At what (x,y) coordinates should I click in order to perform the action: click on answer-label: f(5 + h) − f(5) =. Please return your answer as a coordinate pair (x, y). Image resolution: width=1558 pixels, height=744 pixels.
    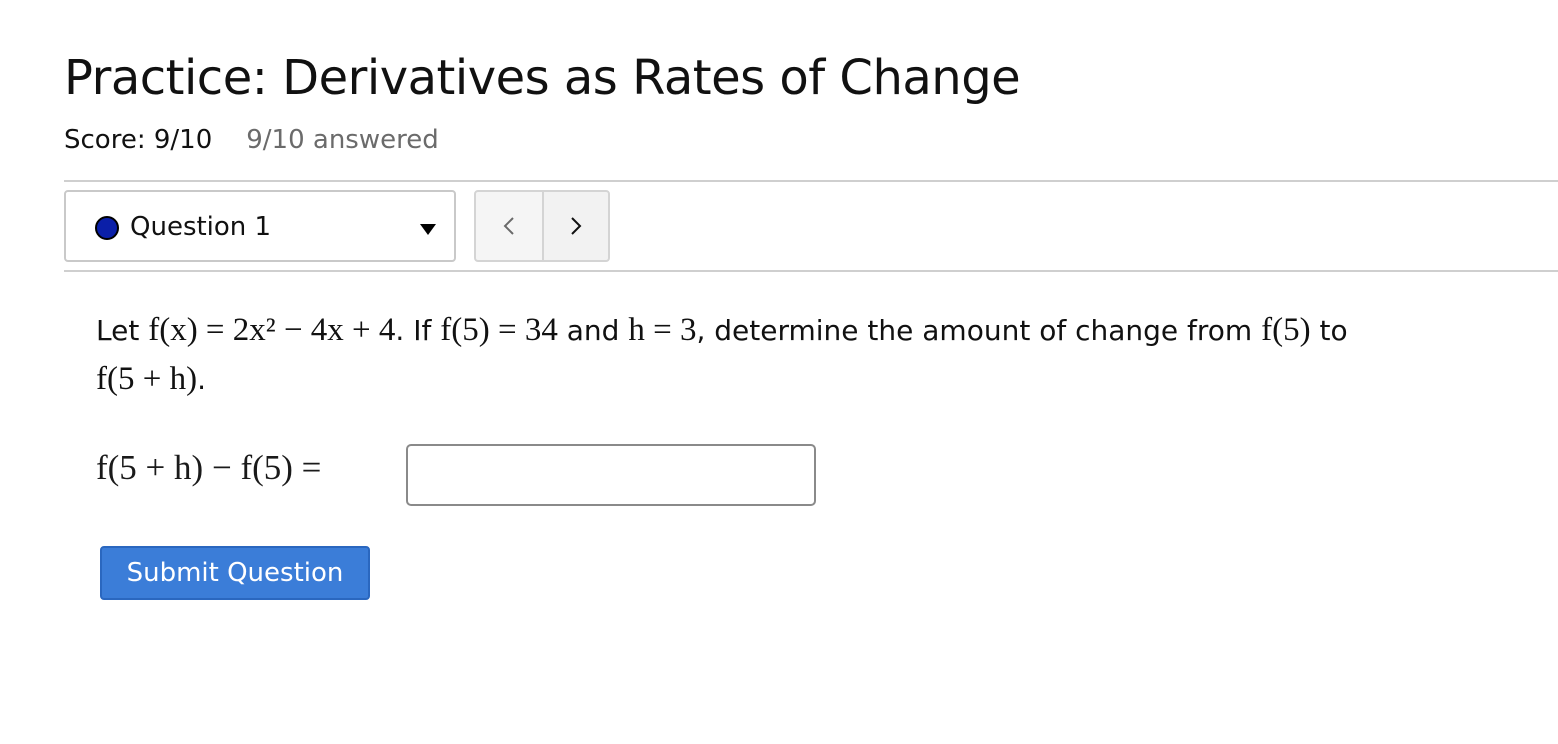
    Looking at the image, I should click on (209, 467).